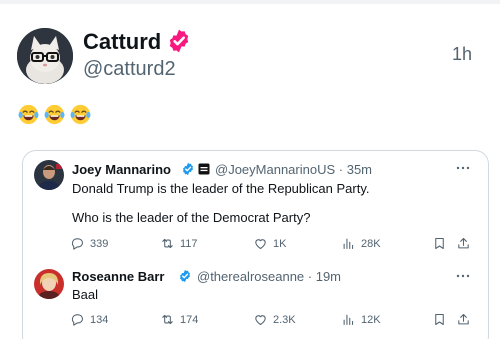 The width and height of the screenshot is (500, 339). I want to click on post-timestamp: 1h, so click(462, 54).